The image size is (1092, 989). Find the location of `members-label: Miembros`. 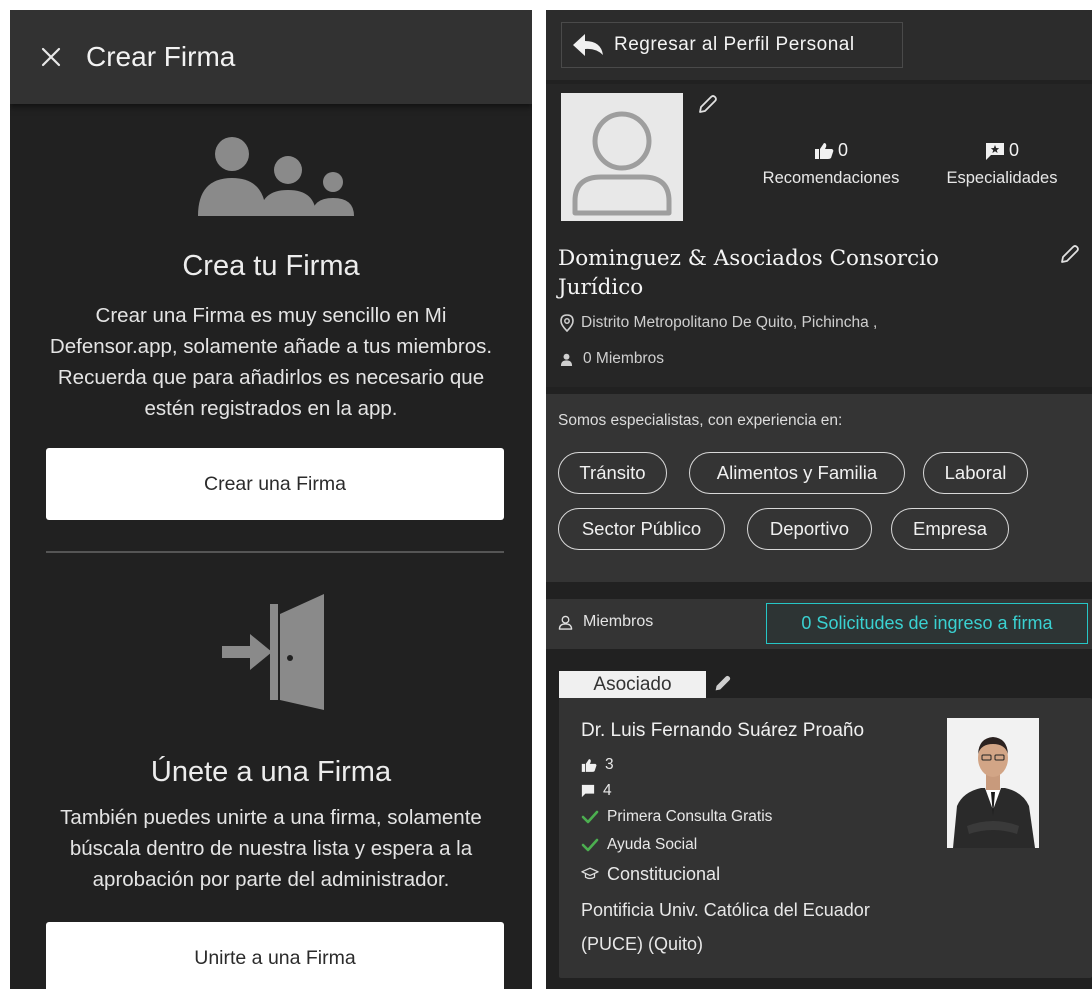

members-label: Miembros is located at coordinates (605, 622).